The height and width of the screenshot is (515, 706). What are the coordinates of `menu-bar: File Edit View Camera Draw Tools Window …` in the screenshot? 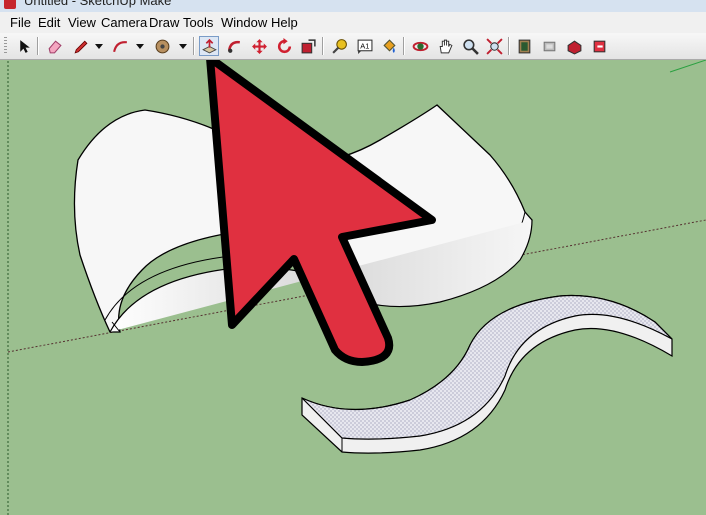 It's located at (353, 22).